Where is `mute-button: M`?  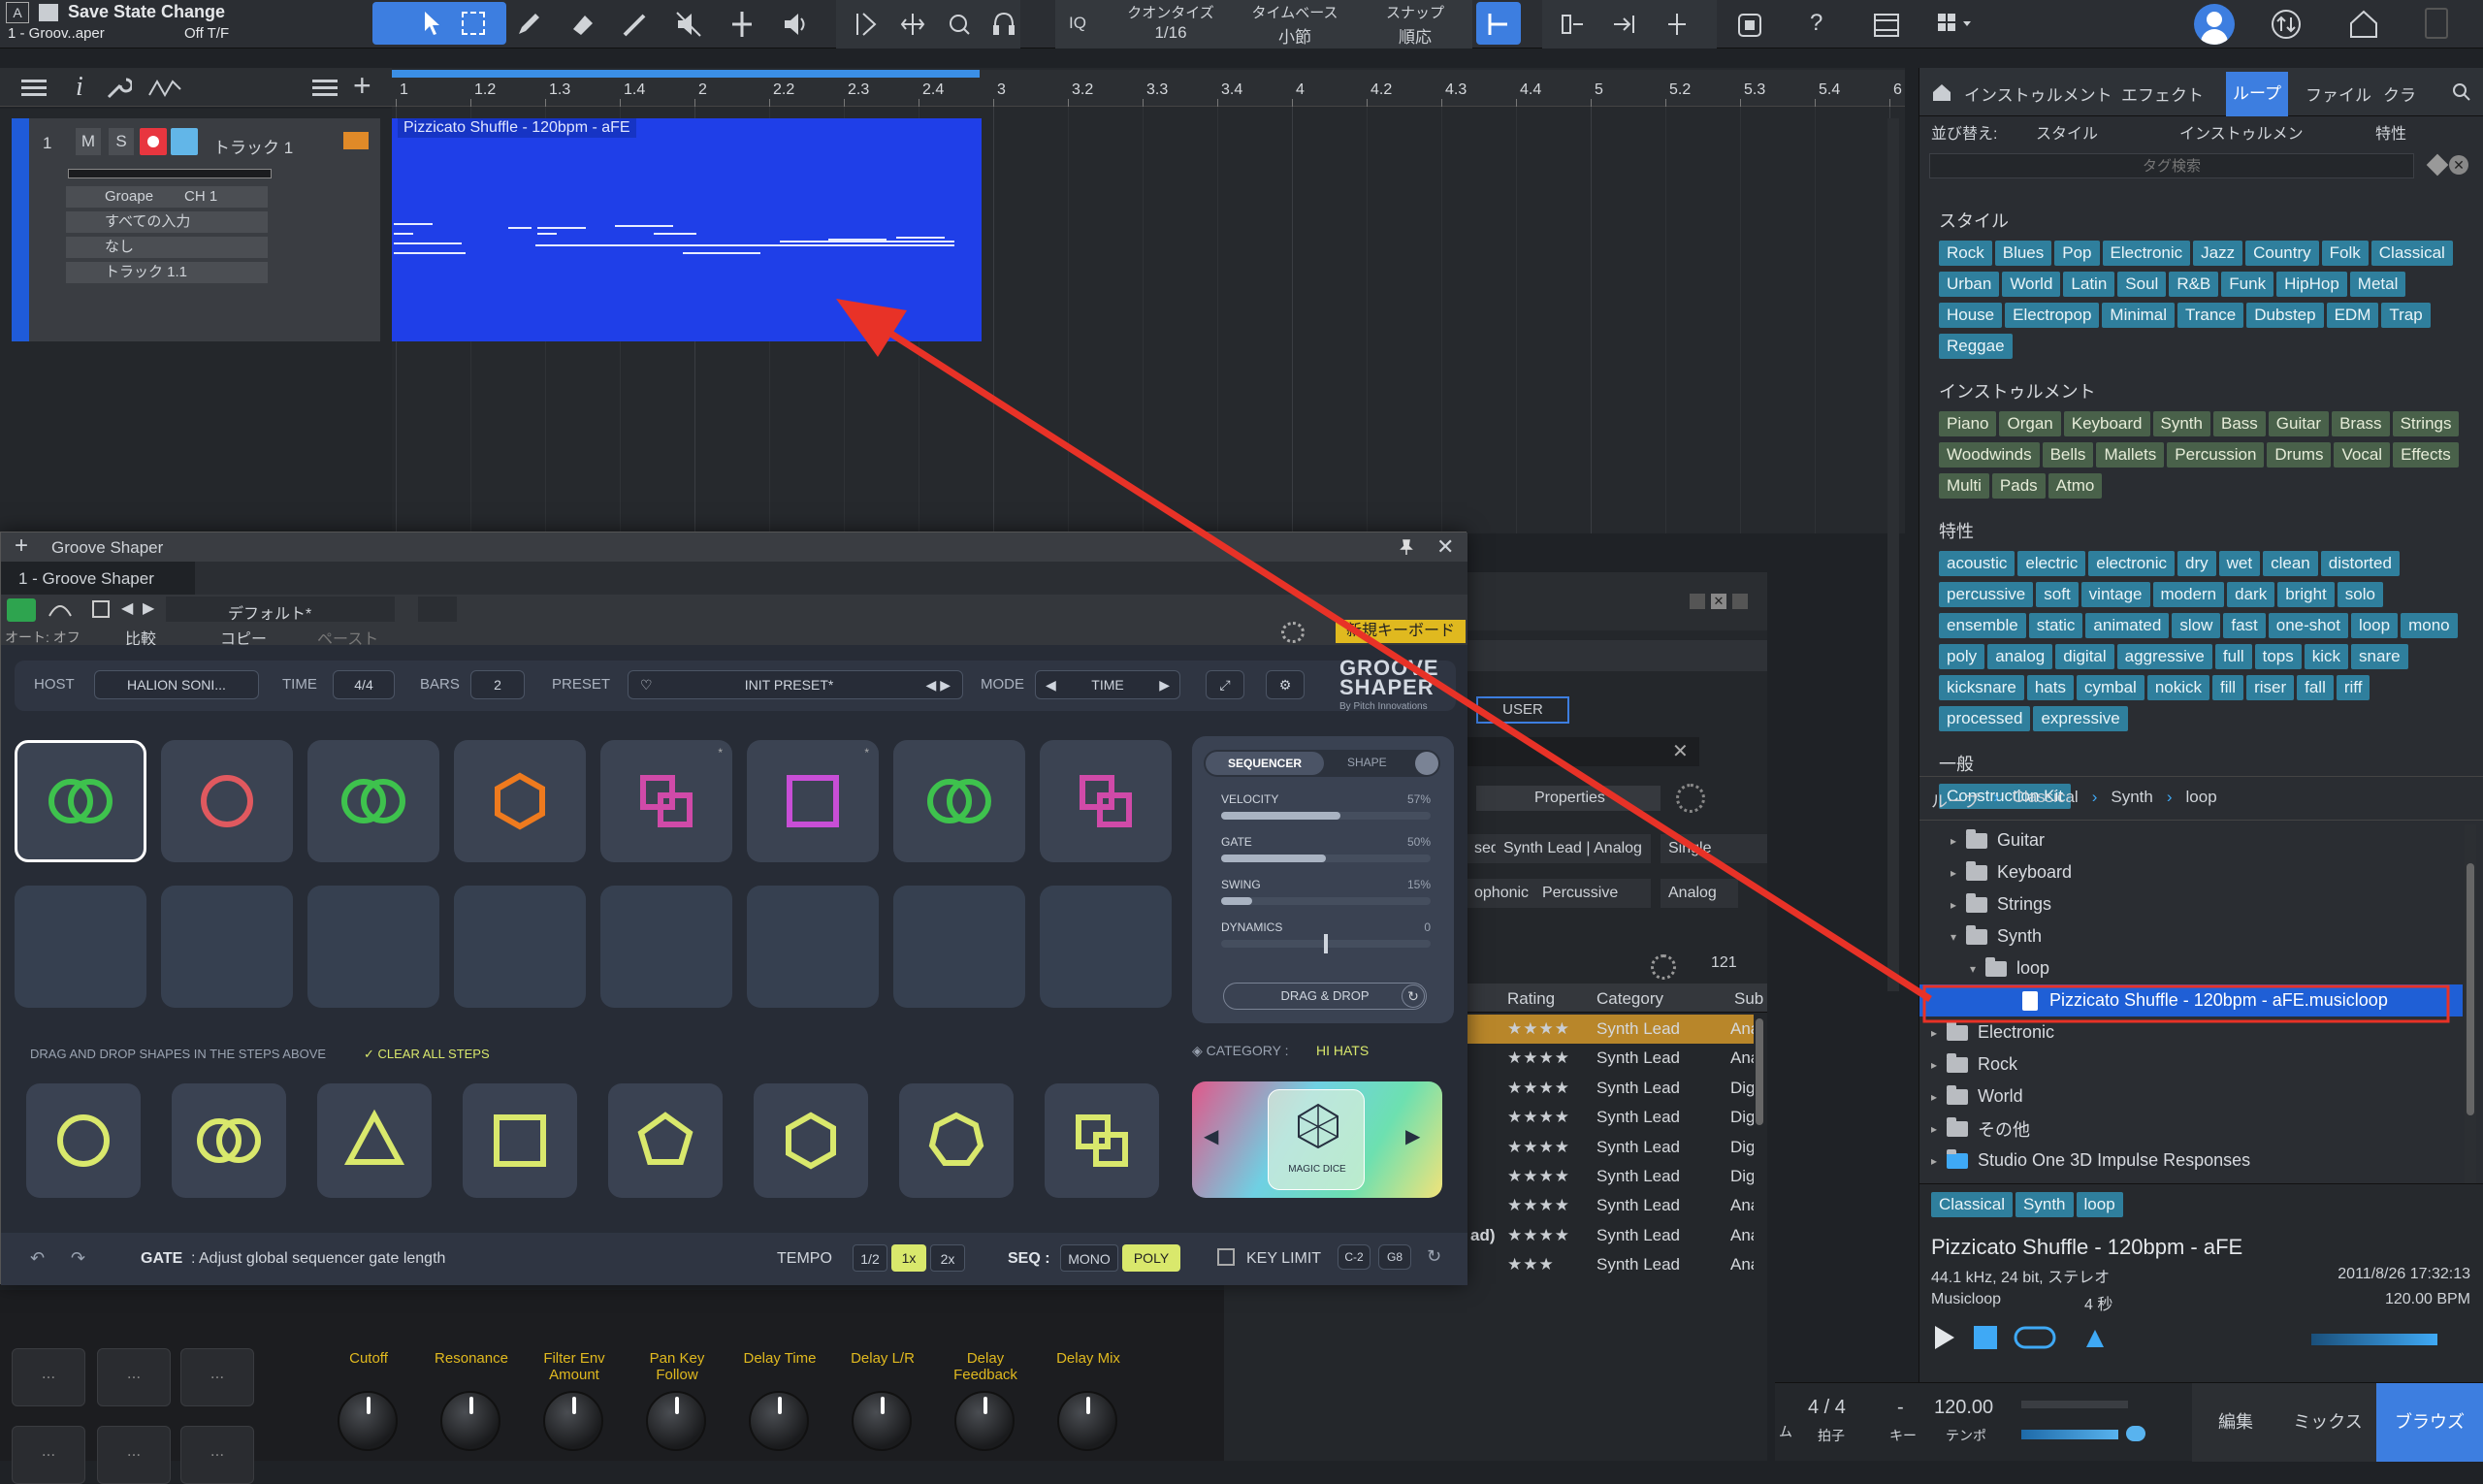 mute-button: M is located at coordinates (89, 141).